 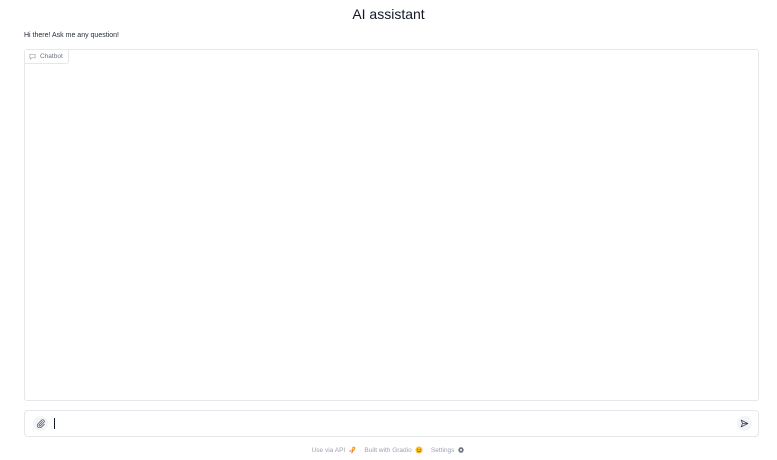 I want to click on chat-bubble-icon, so click(x=32, y=56).